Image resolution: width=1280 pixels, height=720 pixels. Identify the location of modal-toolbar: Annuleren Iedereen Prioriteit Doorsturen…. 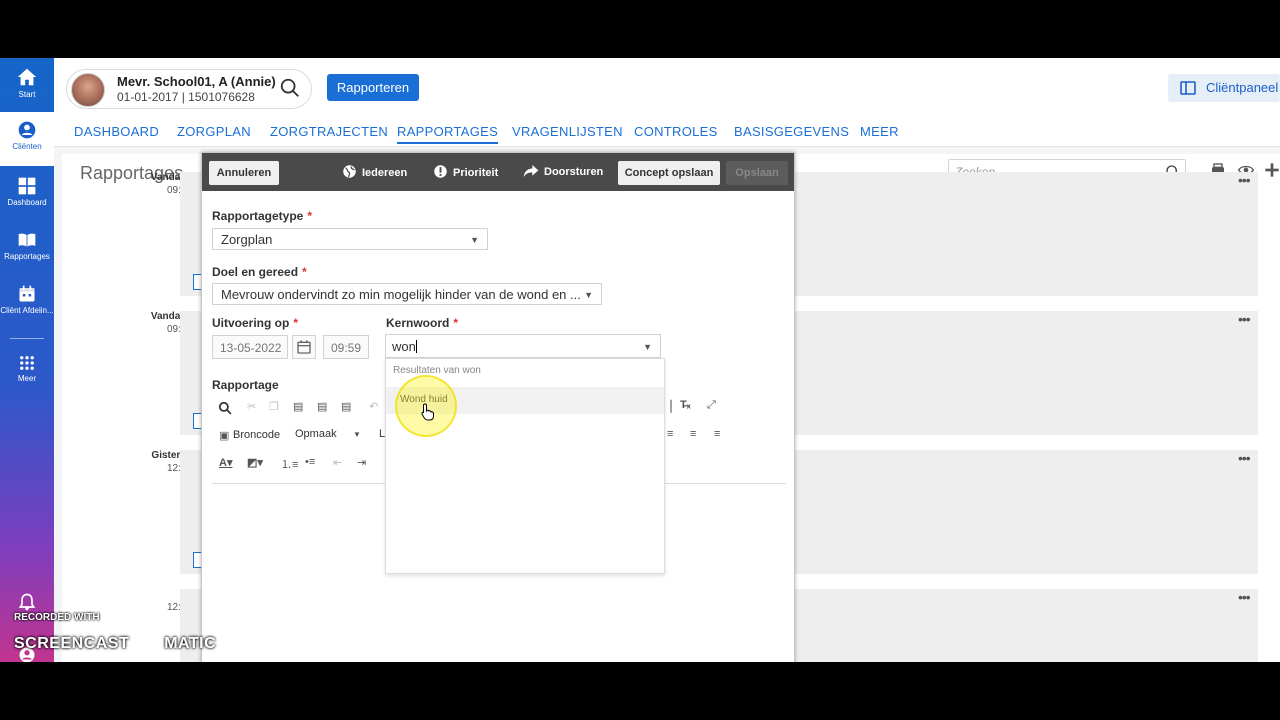
(498, 172).